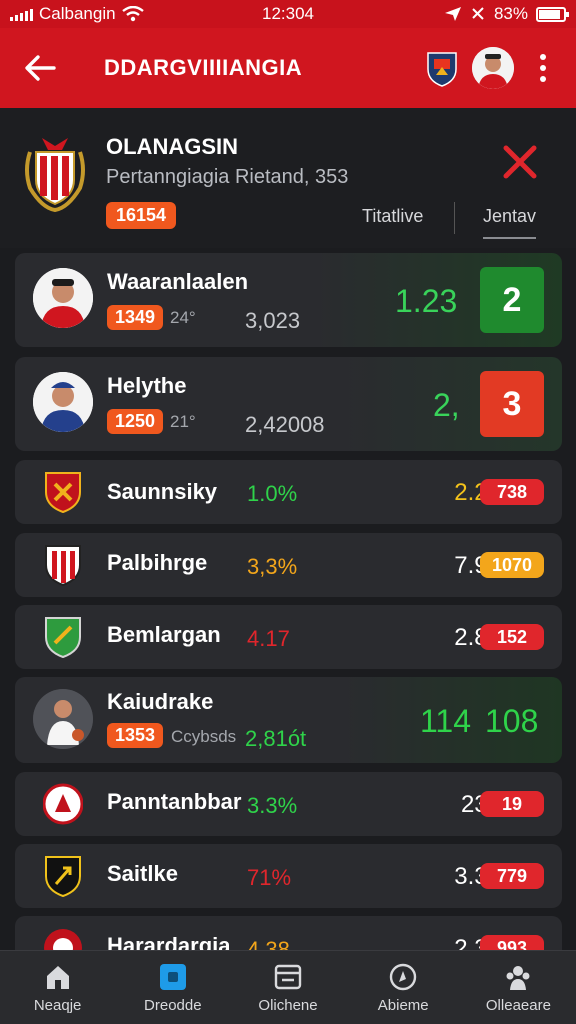  Describe the element at coordinates (403, 977) in the screenshot. I see `compass-icon` at that location.